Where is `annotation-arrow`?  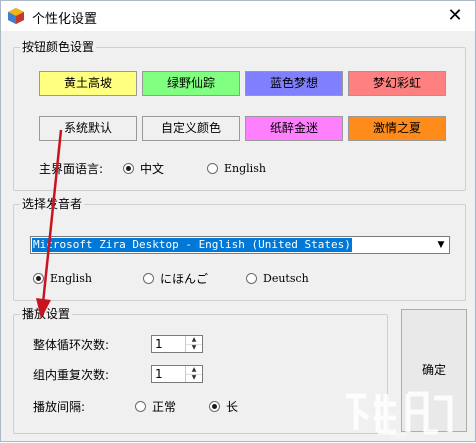 annotation-arrow is located at coordinates (49, 224).